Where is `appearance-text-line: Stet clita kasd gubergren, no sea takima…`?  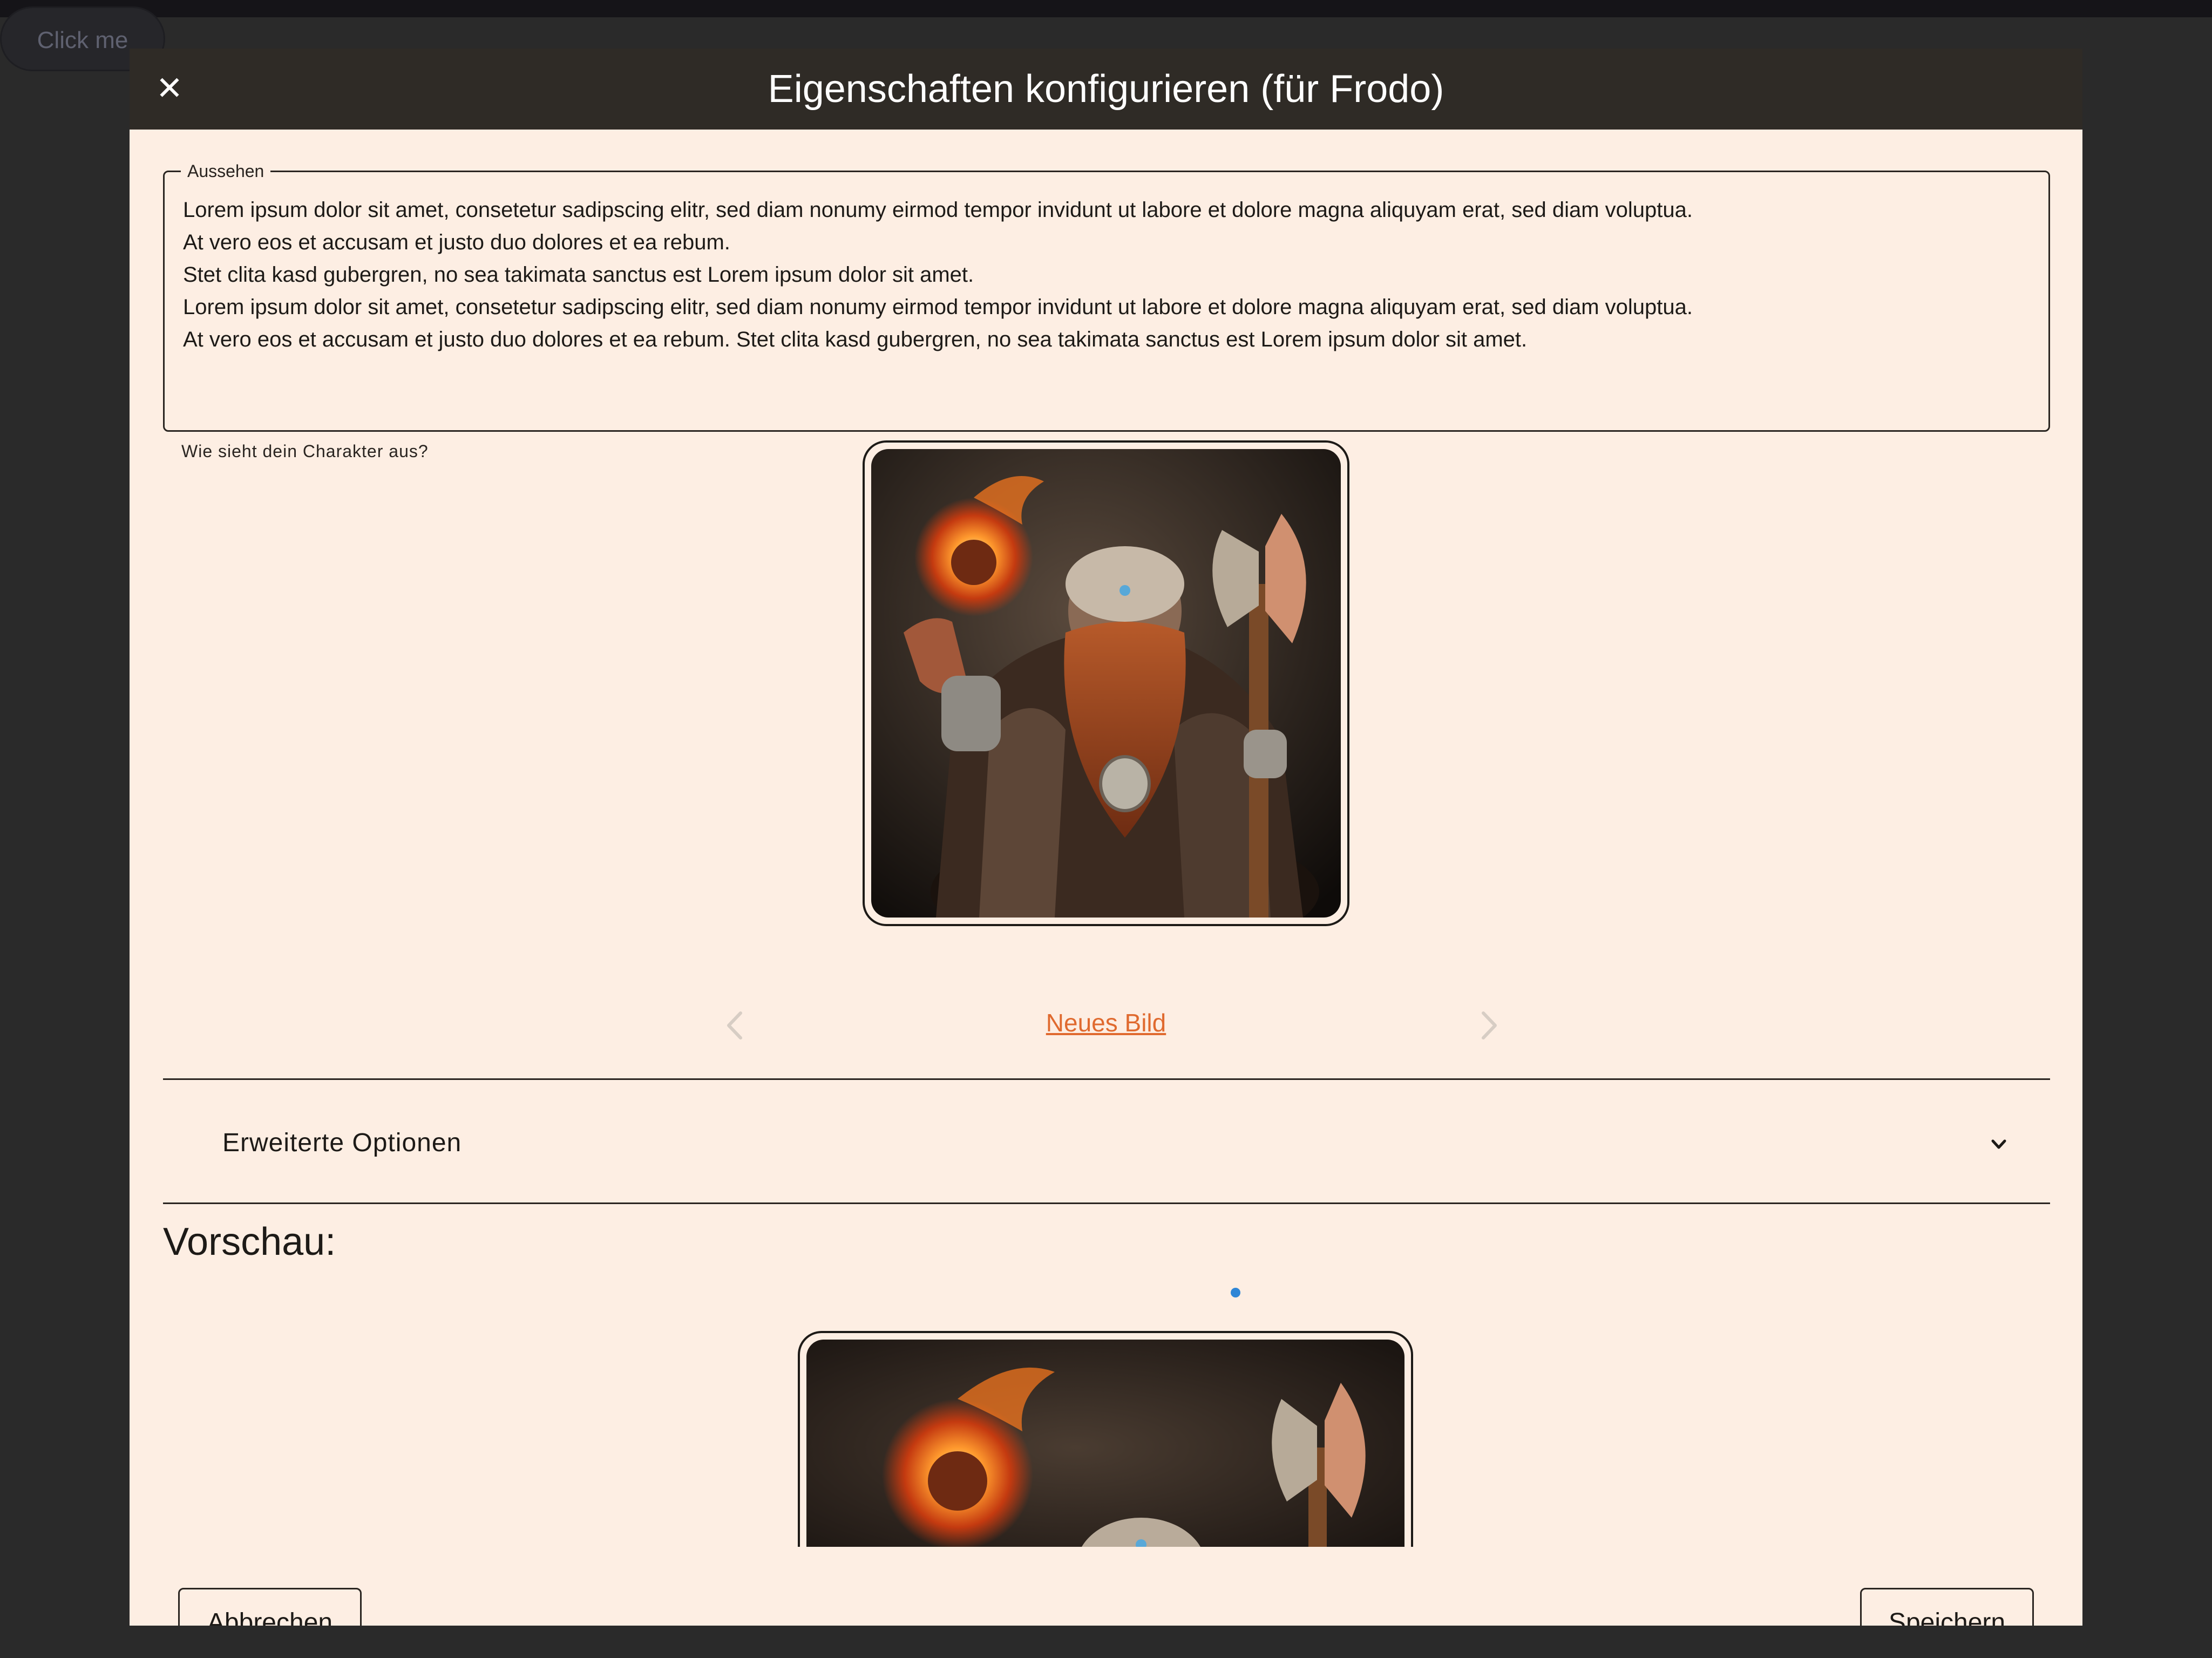 appearance-text-line: Stet clita kasd gubergren, no sea takima… is located at coordinates (578, 275).